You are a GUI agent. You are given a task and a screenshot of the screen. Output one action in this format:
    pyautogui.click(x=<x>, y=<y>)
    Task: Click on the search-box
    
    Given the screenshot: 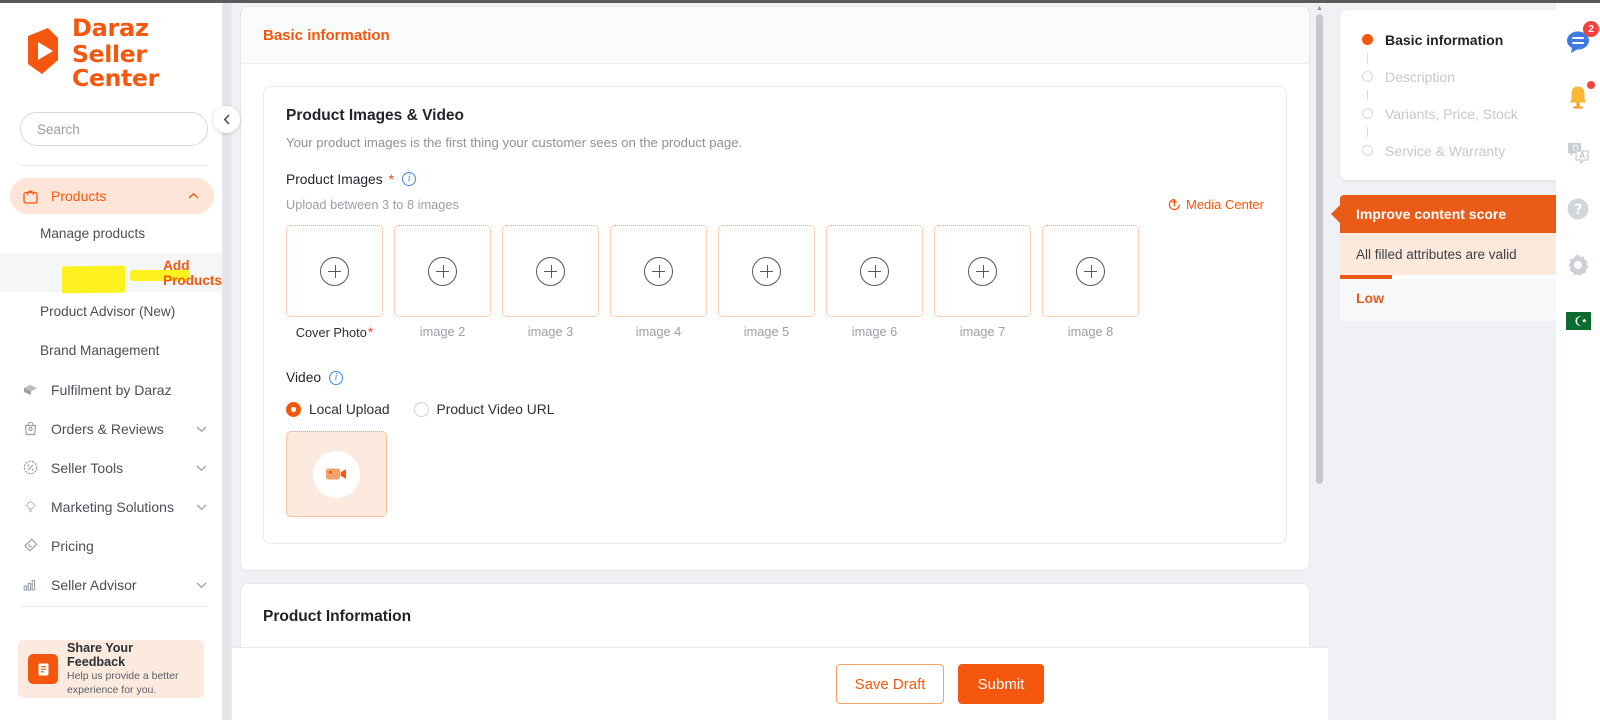 What is the action you would take?
    pyautogui.click(x=117, y=129)
    